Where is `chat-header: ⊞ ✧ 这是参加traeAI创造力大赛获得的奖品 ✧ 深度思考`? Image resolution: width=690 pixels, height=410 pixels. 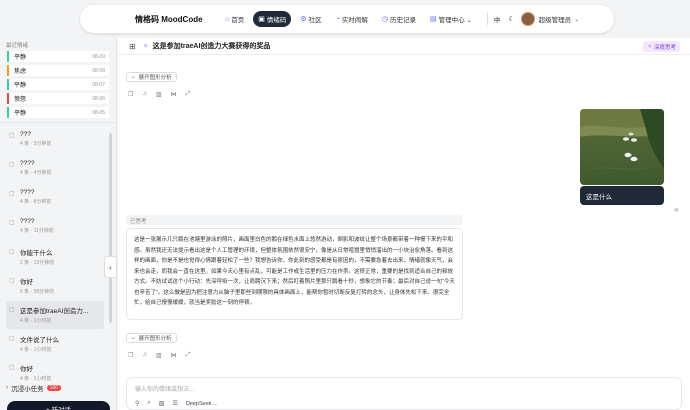
chat-header: ⊞ ✧ 这是参加traeAI创造力大赛获得的奖品 ✧ 深度思考 is located at coordinates (404, 46).